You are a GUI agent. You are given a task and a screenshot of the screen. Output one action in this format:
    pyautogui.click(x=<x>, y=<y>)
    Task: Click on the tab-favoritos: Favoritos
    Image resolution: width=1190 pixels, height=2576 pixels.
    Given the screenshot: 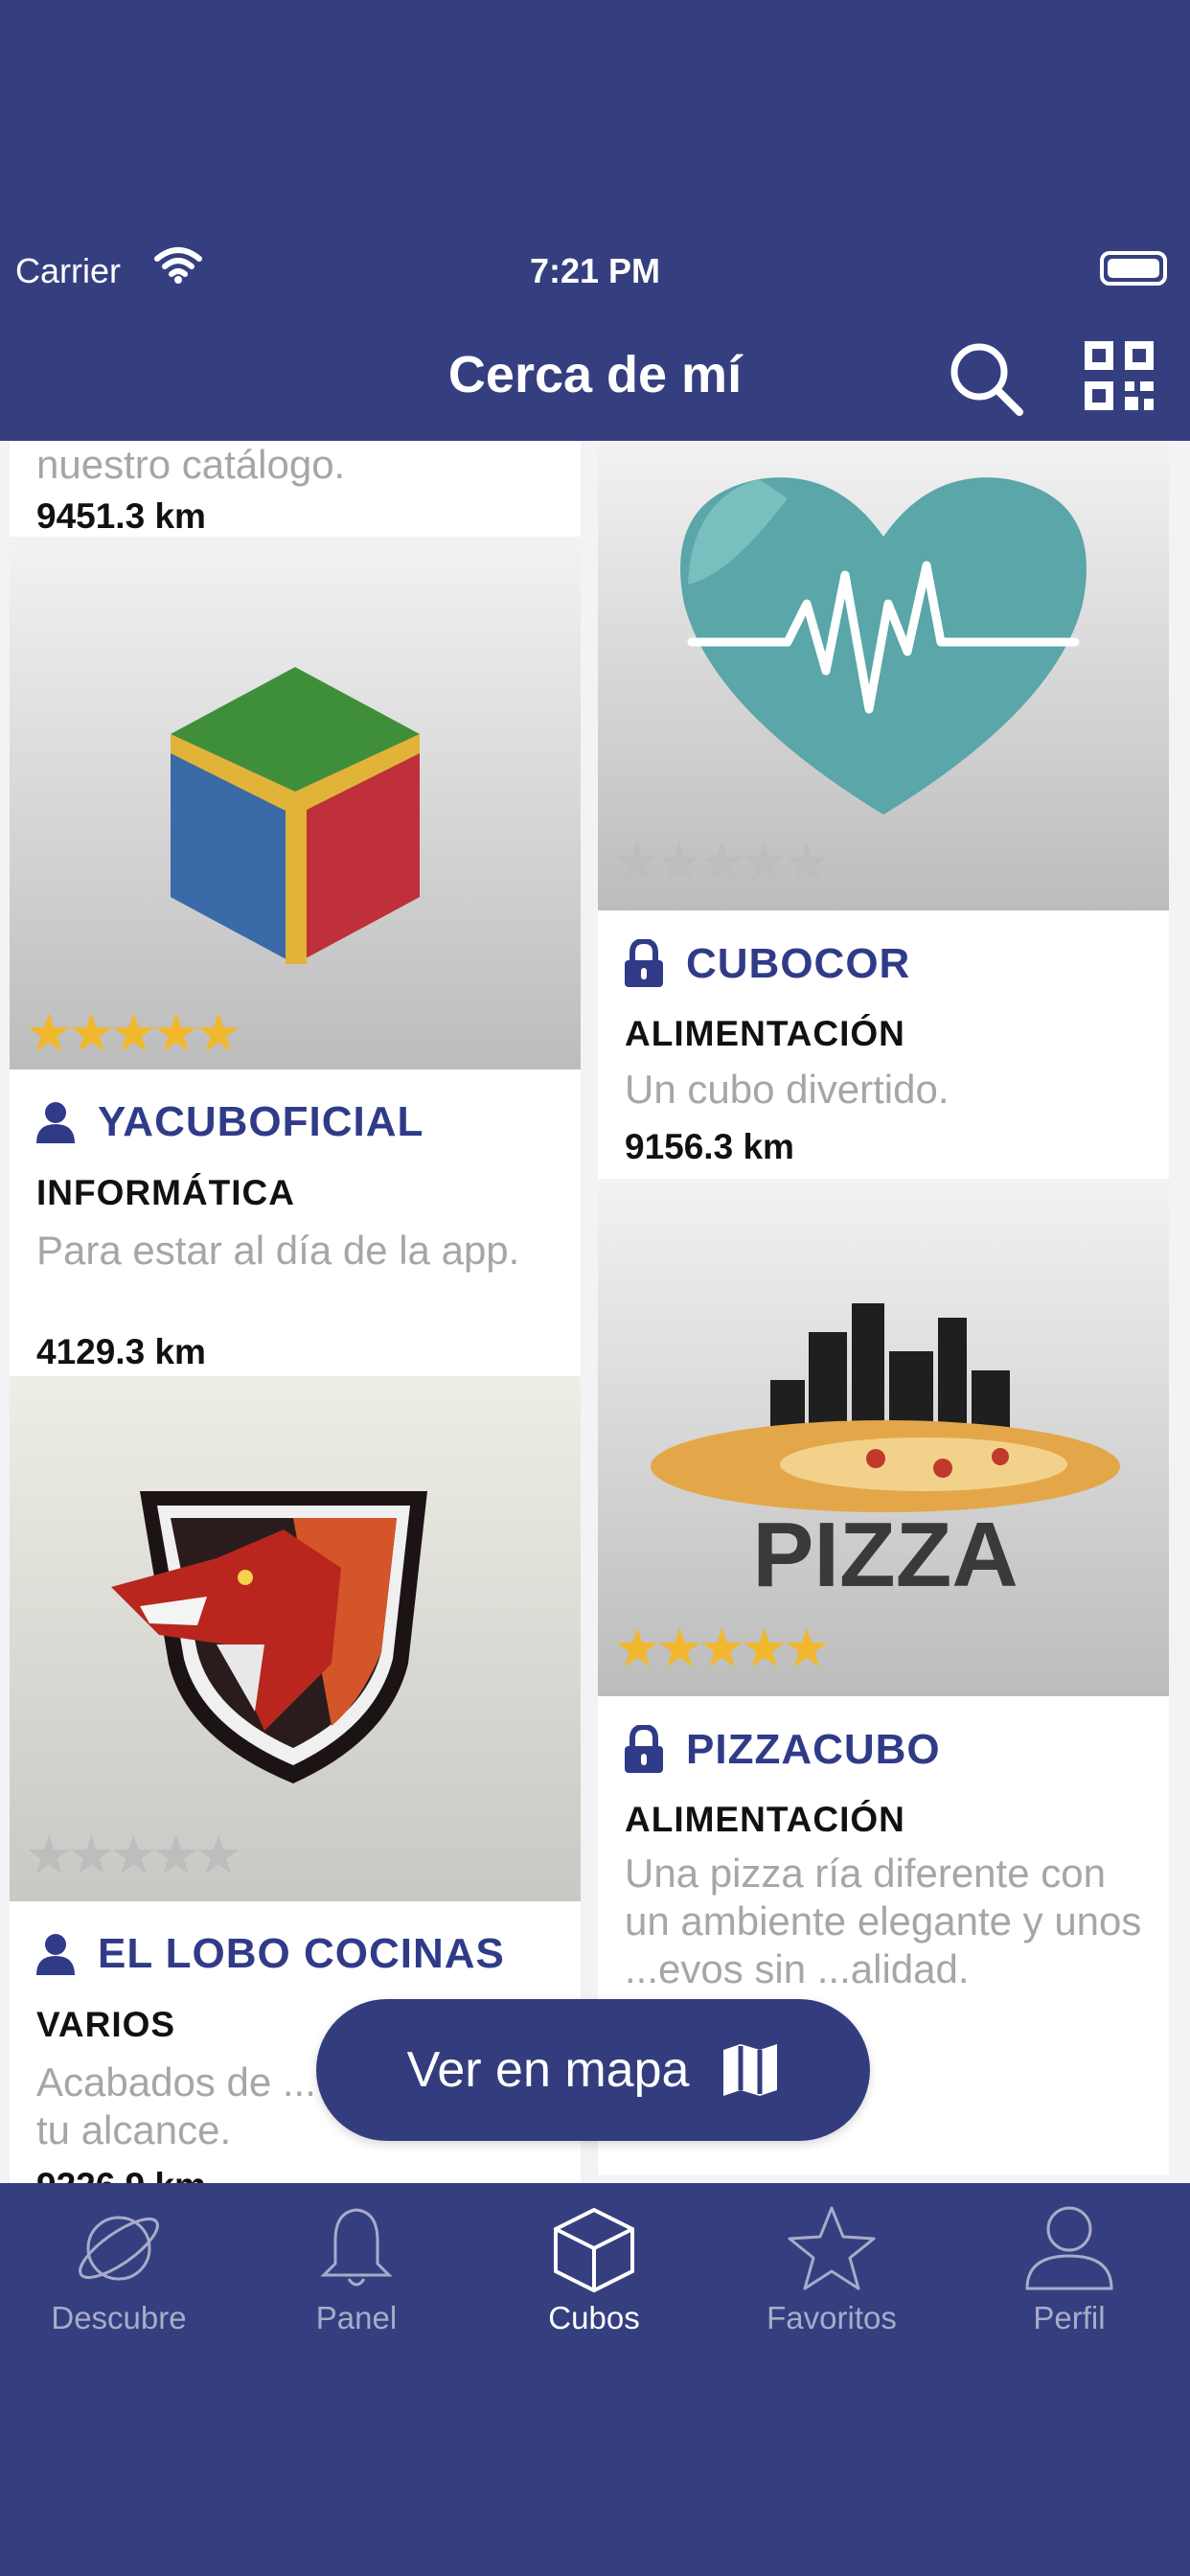 What is the action you would take?
    pyautogui.click(x=832, y=2269)
    